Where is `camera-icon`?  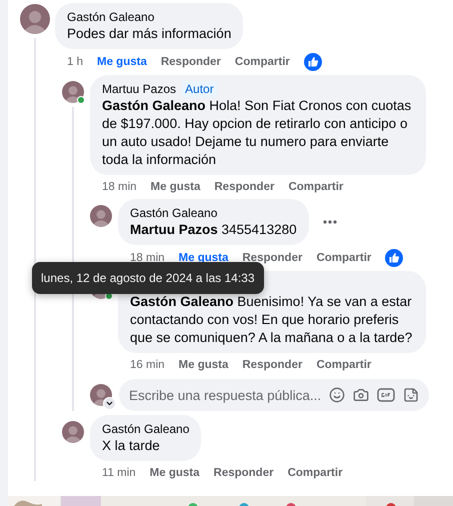
camera-icon is located at coordinates (361, 395).